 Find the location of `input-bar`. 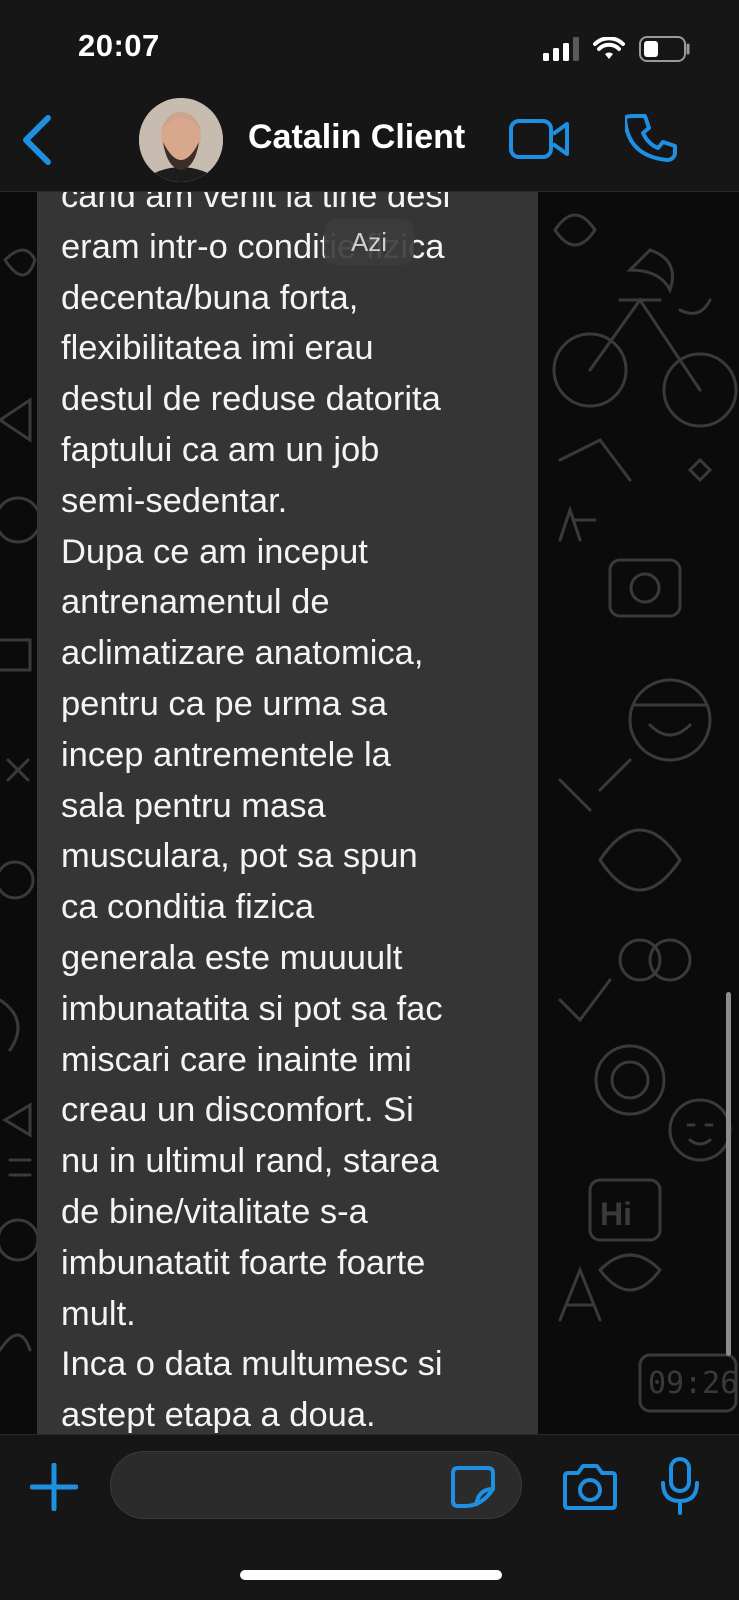

input-bar is located at coordinates (369, 1517).